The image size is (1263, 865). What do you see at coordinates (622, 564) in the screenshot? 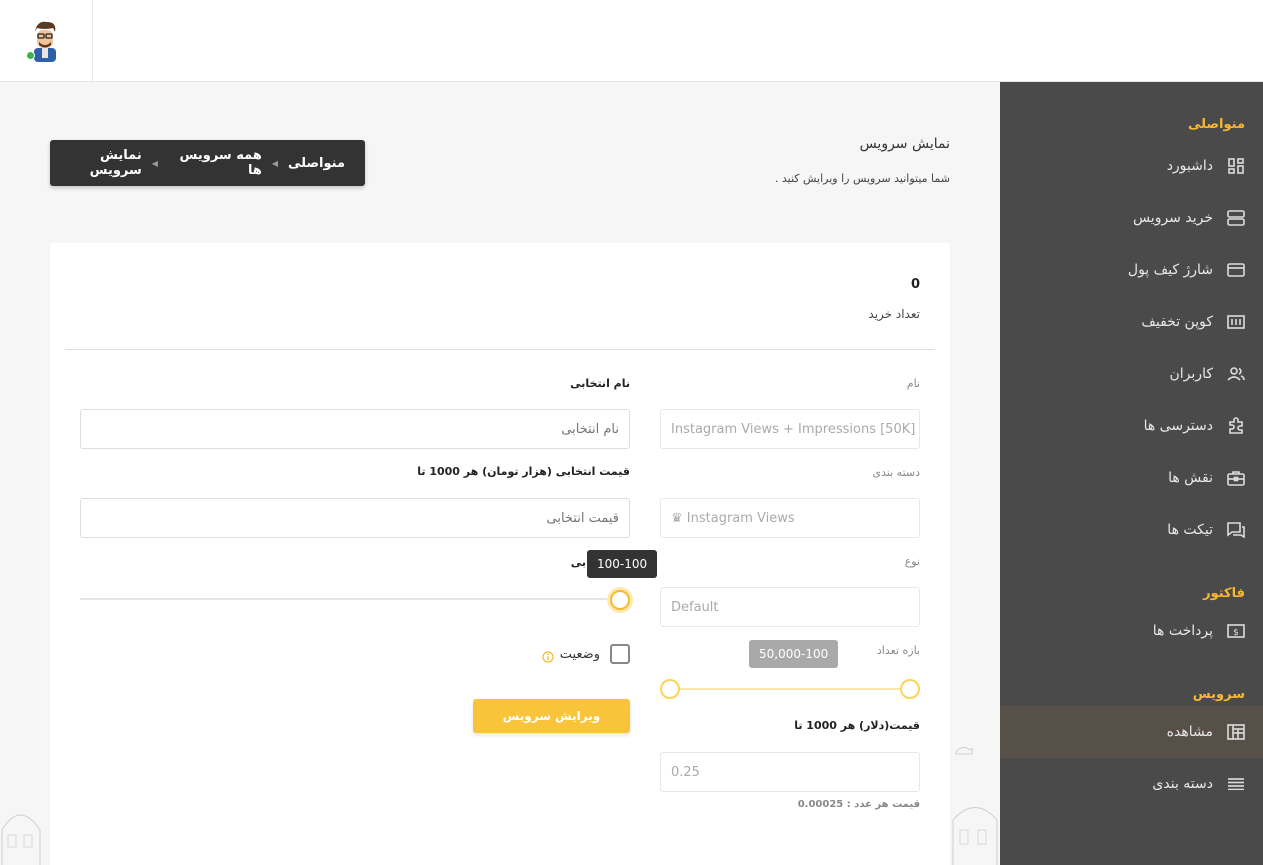
I see `custom-range-tooltip: 100-100` at bounding box center [622, 564].